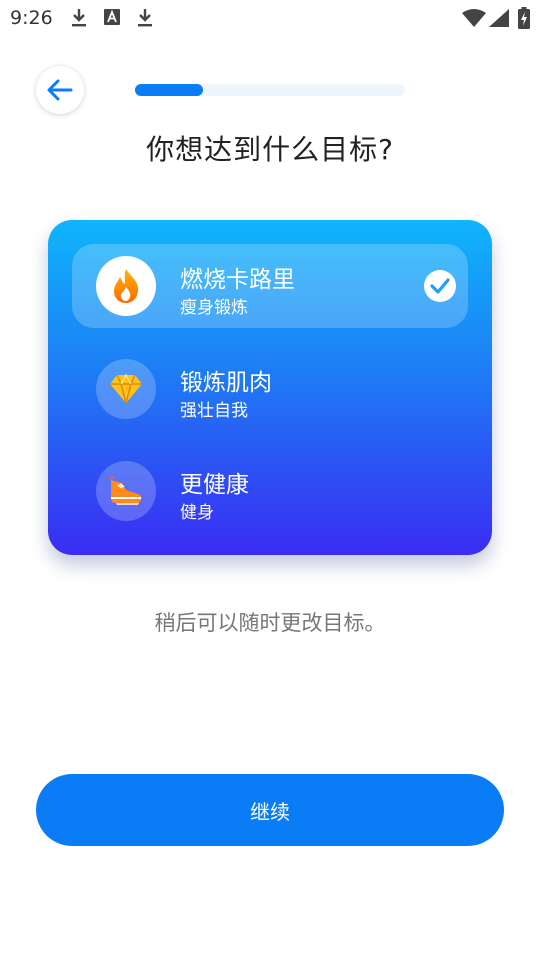 This screenshot has height=960, width=540. Describe the element at coordinates (270, 623) in the screenshot. I see `change-goal-hint: 稍后可以随时更改目标。` at that location.